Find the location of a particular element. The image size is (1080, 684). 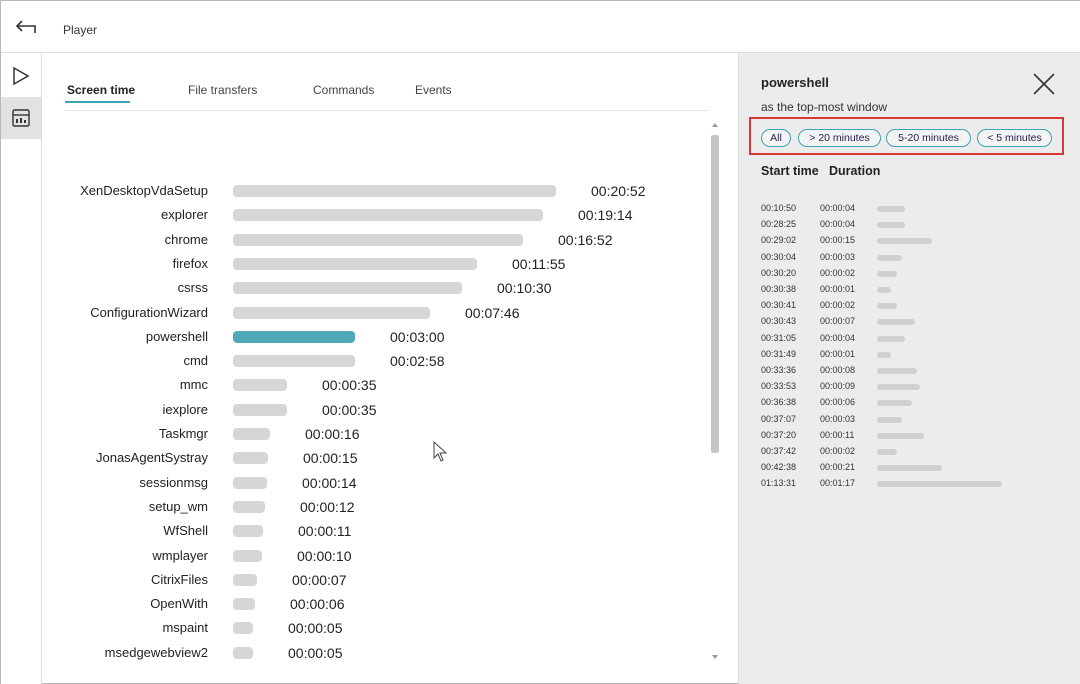

chart-row: chrome 00:16:52 is located at coordinates (385, 240).